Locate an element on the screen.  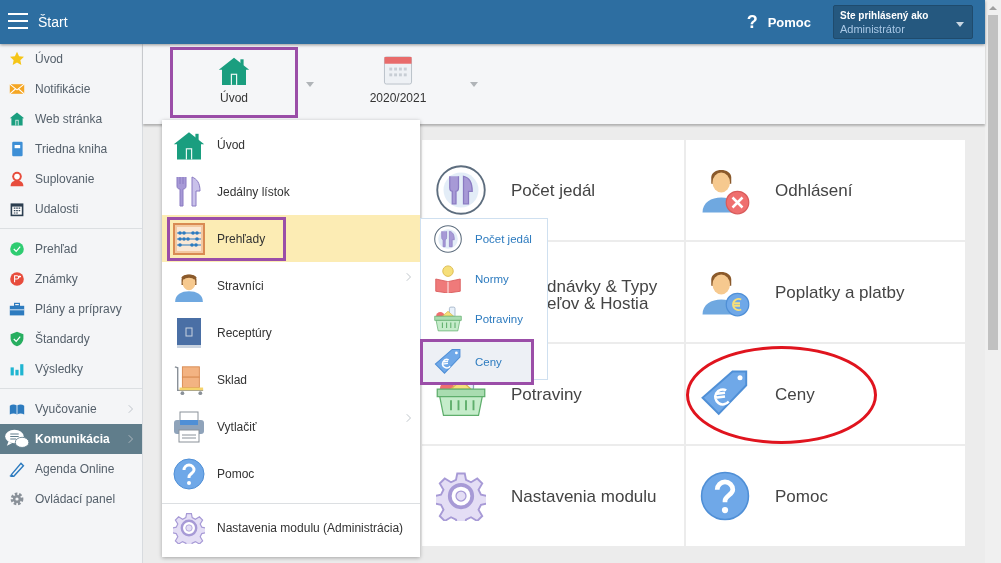
menu-item-label: Jedálny lístok is located at coordinates (253, 191).